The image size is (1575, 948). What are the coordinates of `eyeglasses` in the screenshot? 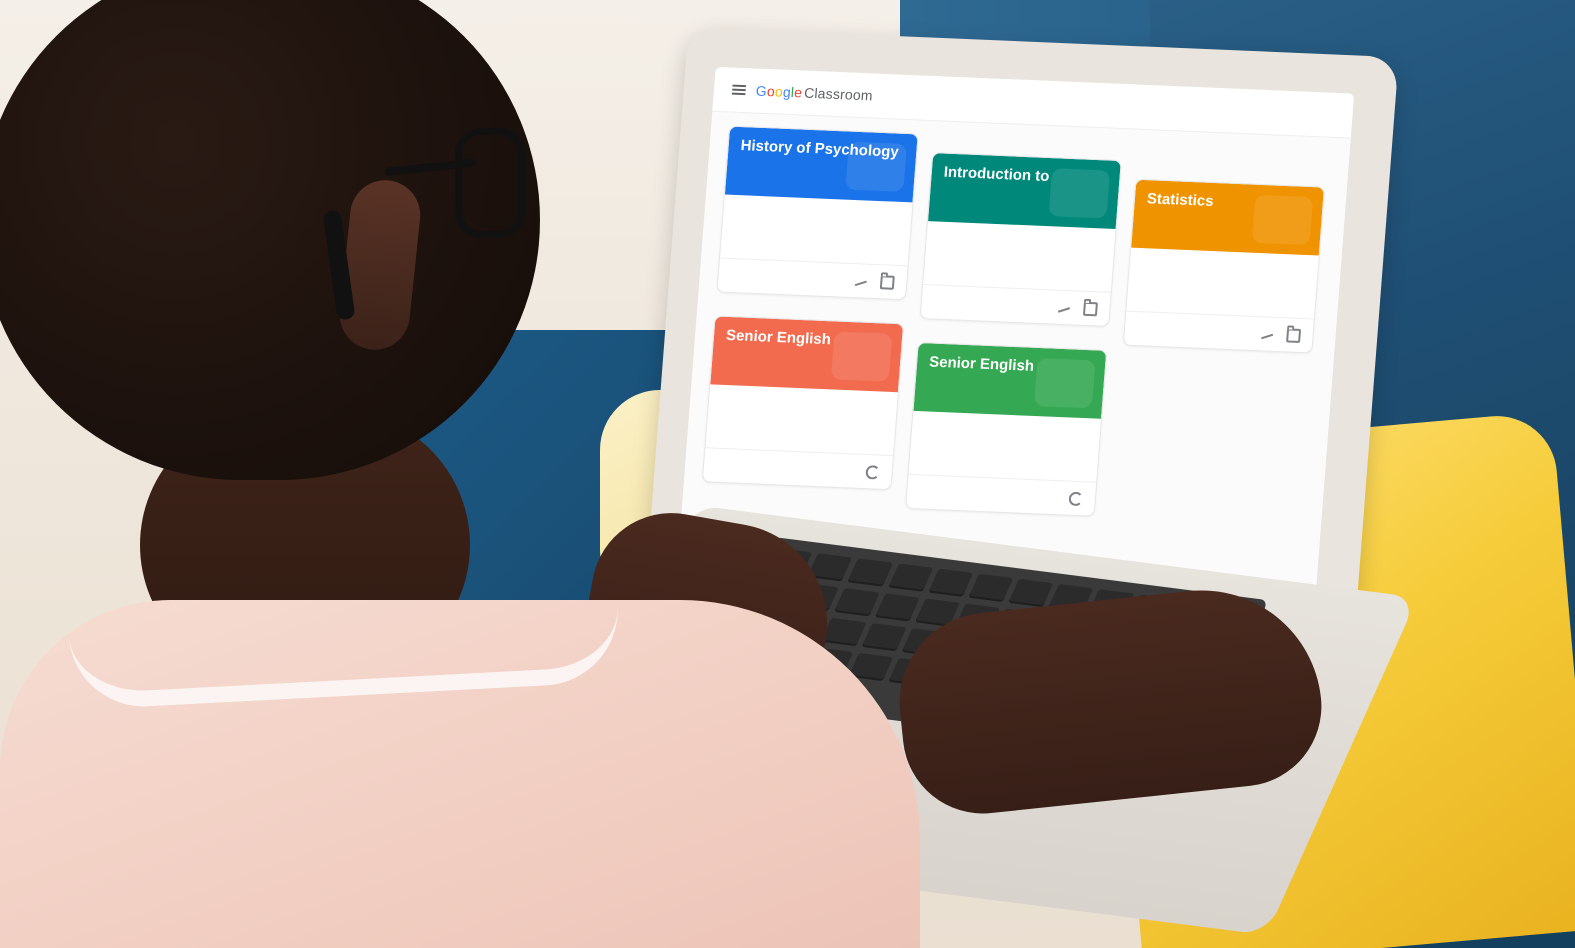 It's located at (454, 175).